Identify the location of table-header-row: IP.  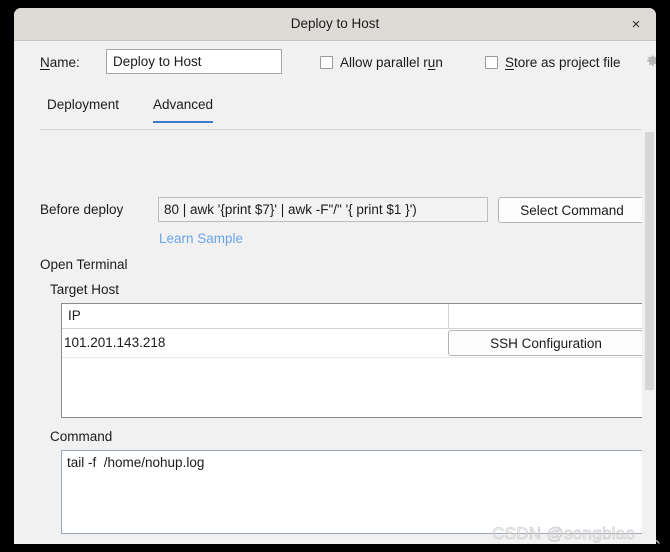
(354, 316).